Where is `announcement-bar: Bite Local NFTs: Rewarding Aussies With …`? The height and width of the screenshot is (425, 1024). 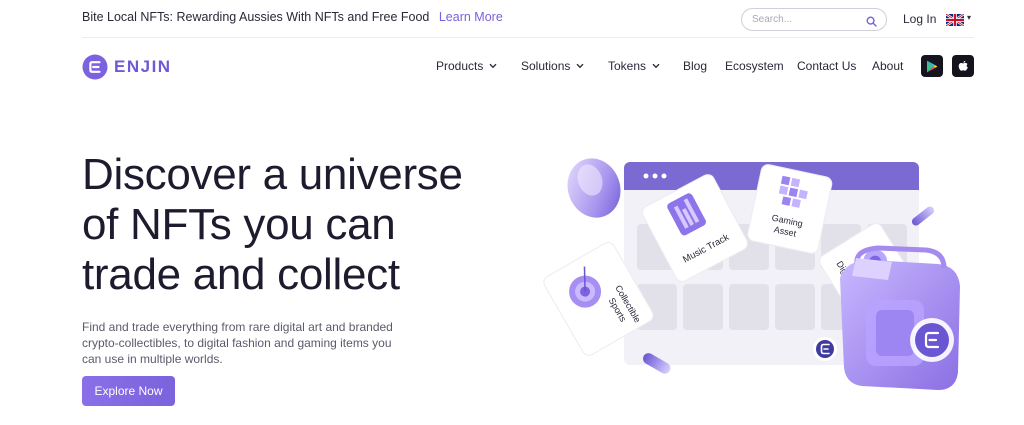
announcement-bar: Bite Local NFTs: Rewarding Aussies With … is located at coordinates (512, 19).